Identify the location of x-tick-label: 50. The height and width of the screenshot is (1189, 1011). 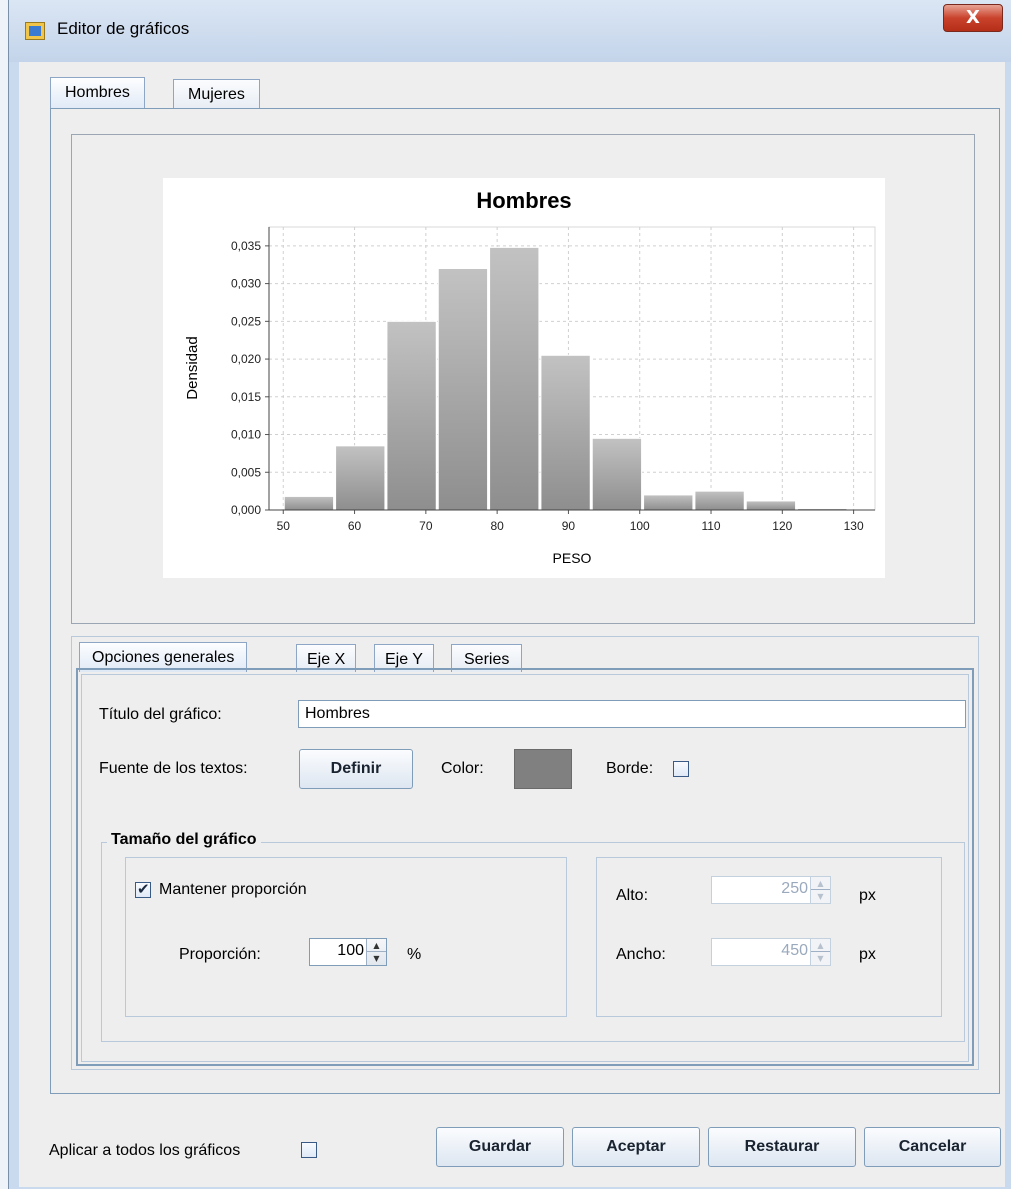
(284, 526).